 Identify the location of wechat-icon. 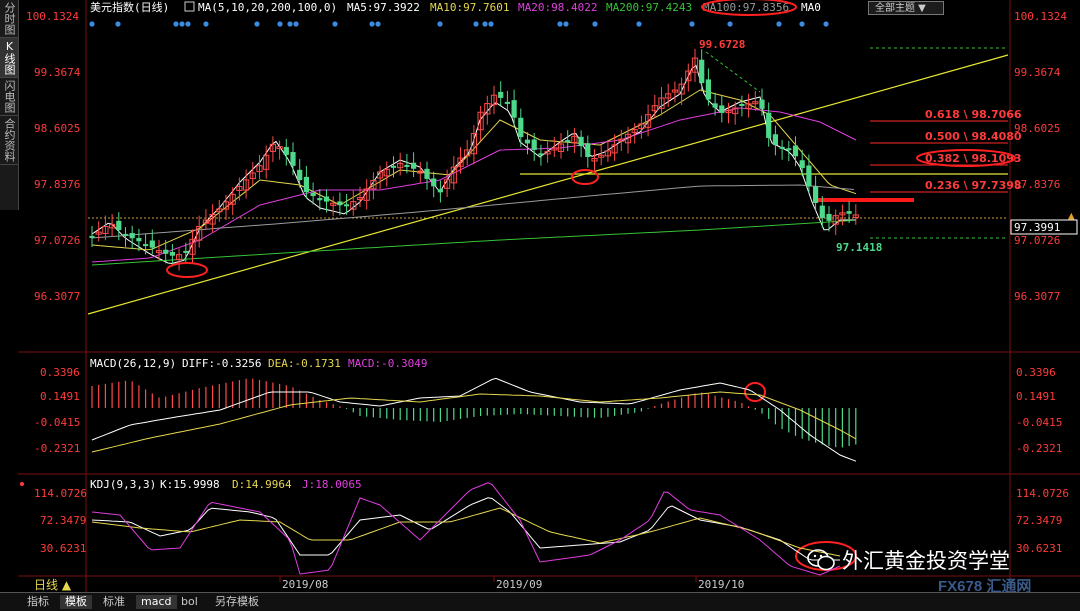
(821, 560).